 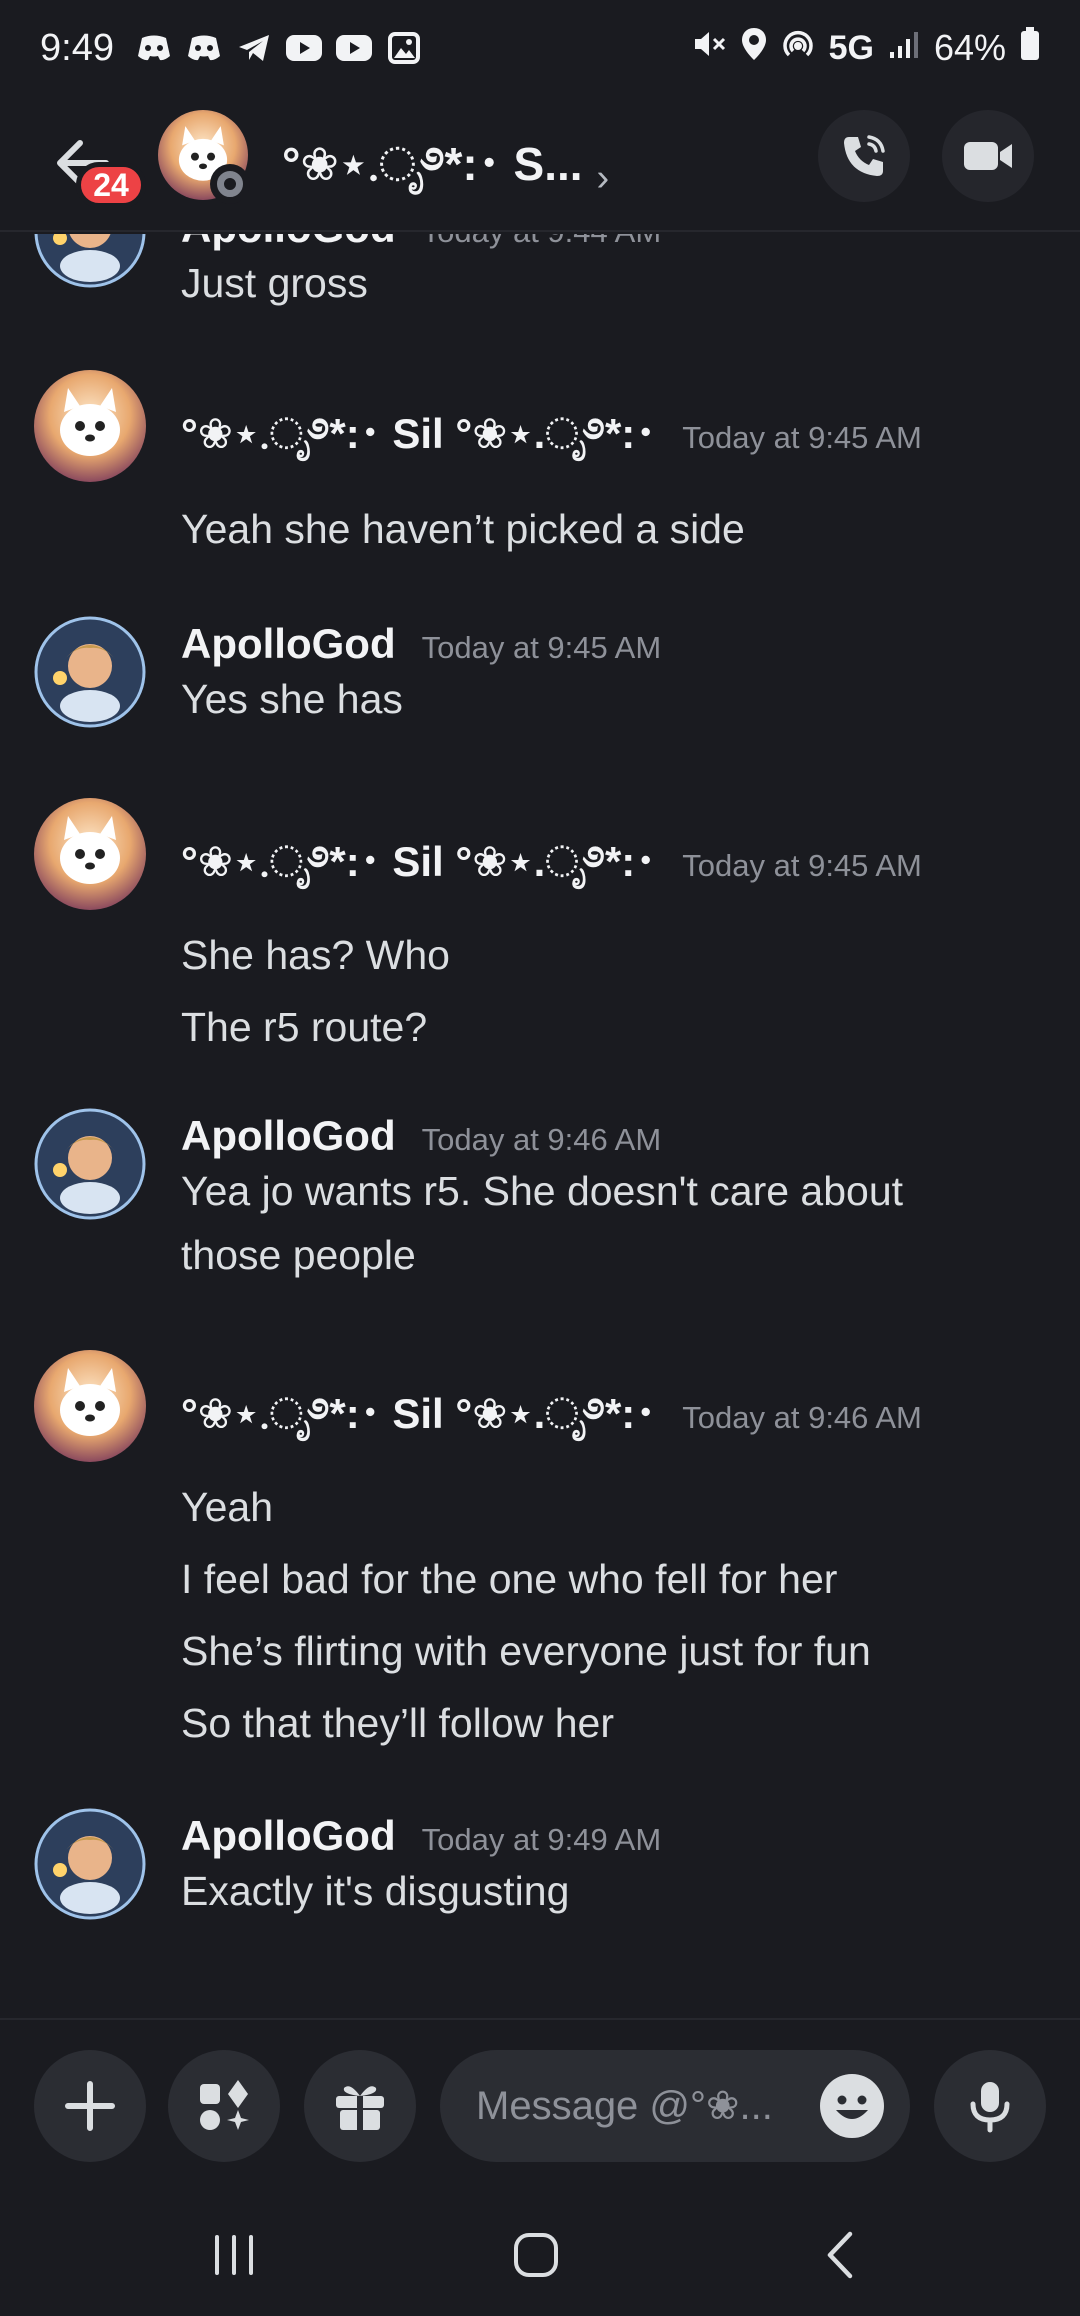 What do you see at coordinates (463, 529) in the screenshot?
I see `message-text: Yeah she haven’t picked a side` at bounding box center [463, 529].